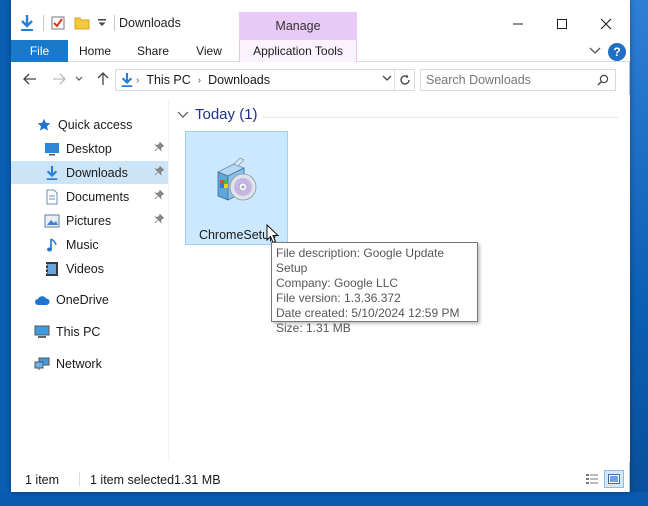 The height and width of the screenshot is (506, 648). What do you see at coordinates (298, 26) in the screenshot?
I see `manage-contextual-tab-header: Manage` at bounding box center [298, 26].